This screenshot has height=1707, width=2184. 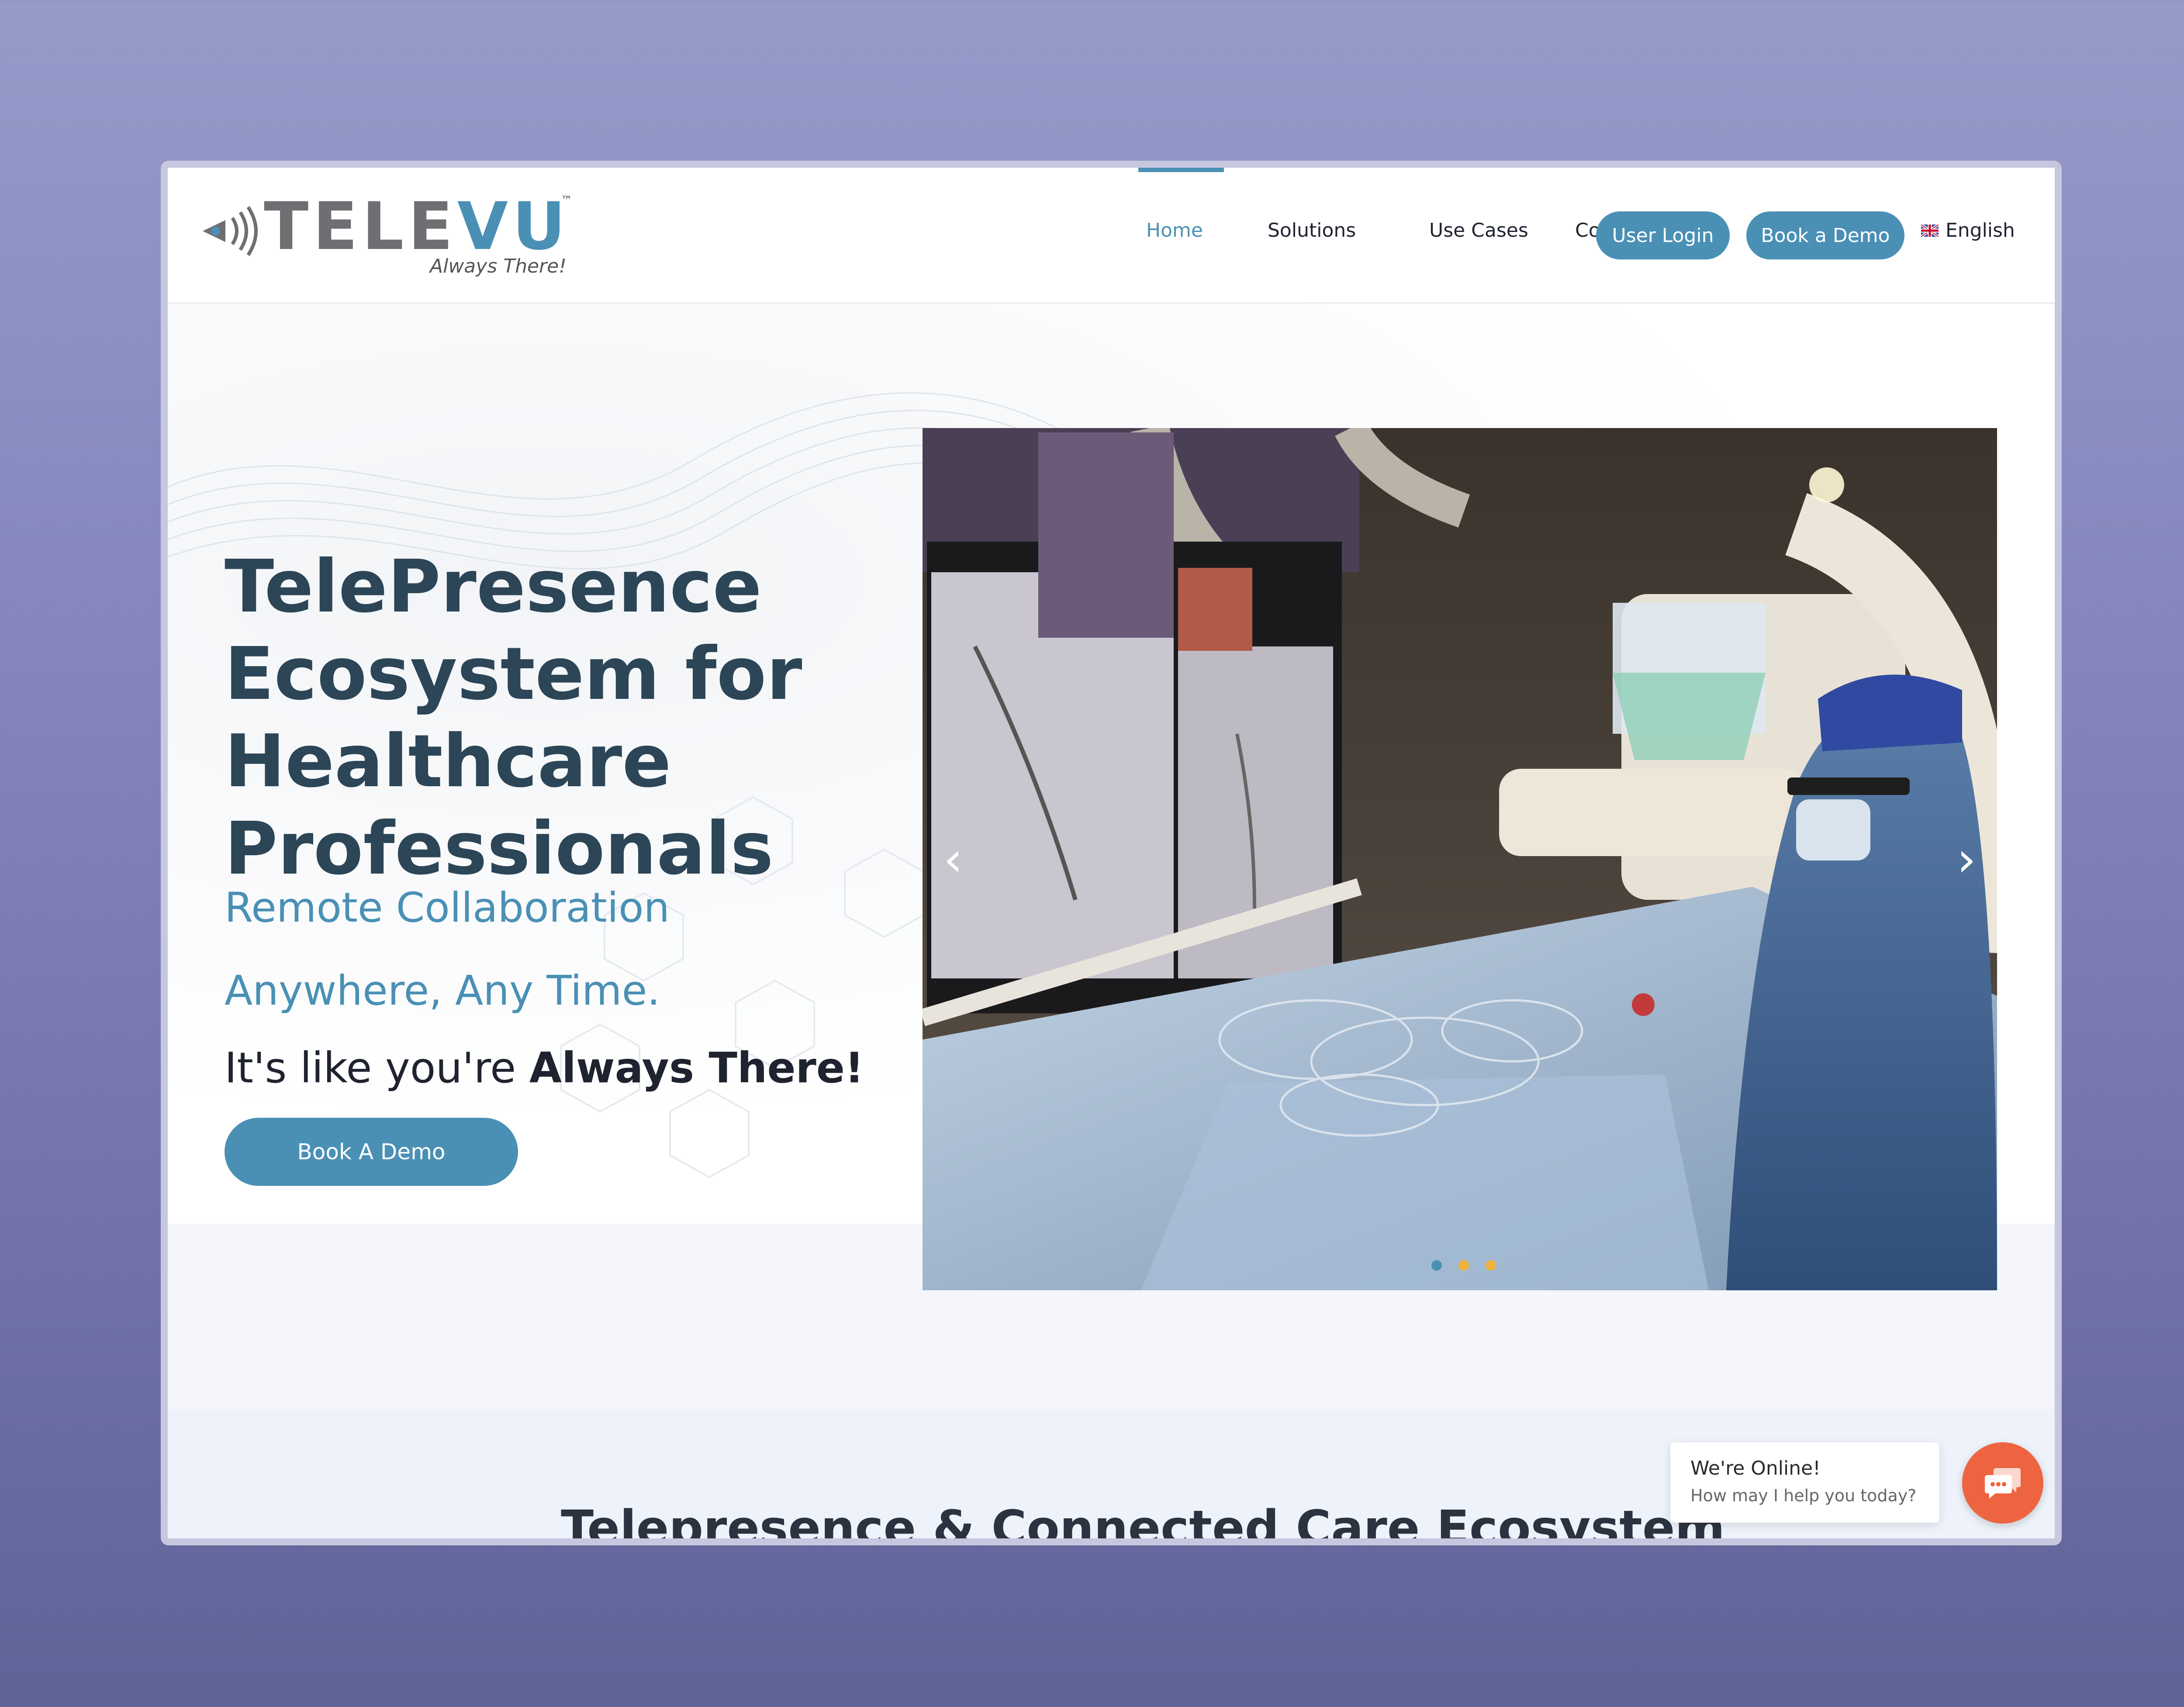 What do you see at coordinates (1805, 1482) in the screenshot?
I see `chat-popup: We're Online! How may I help you today?` at bounding box center [1805, 1482].